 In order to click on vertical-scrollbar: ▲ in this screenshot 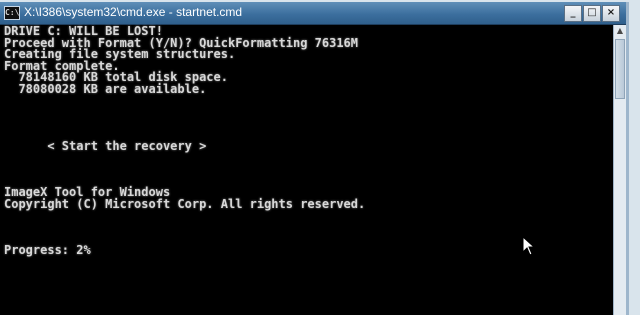, I will do `click(619, 170)`.